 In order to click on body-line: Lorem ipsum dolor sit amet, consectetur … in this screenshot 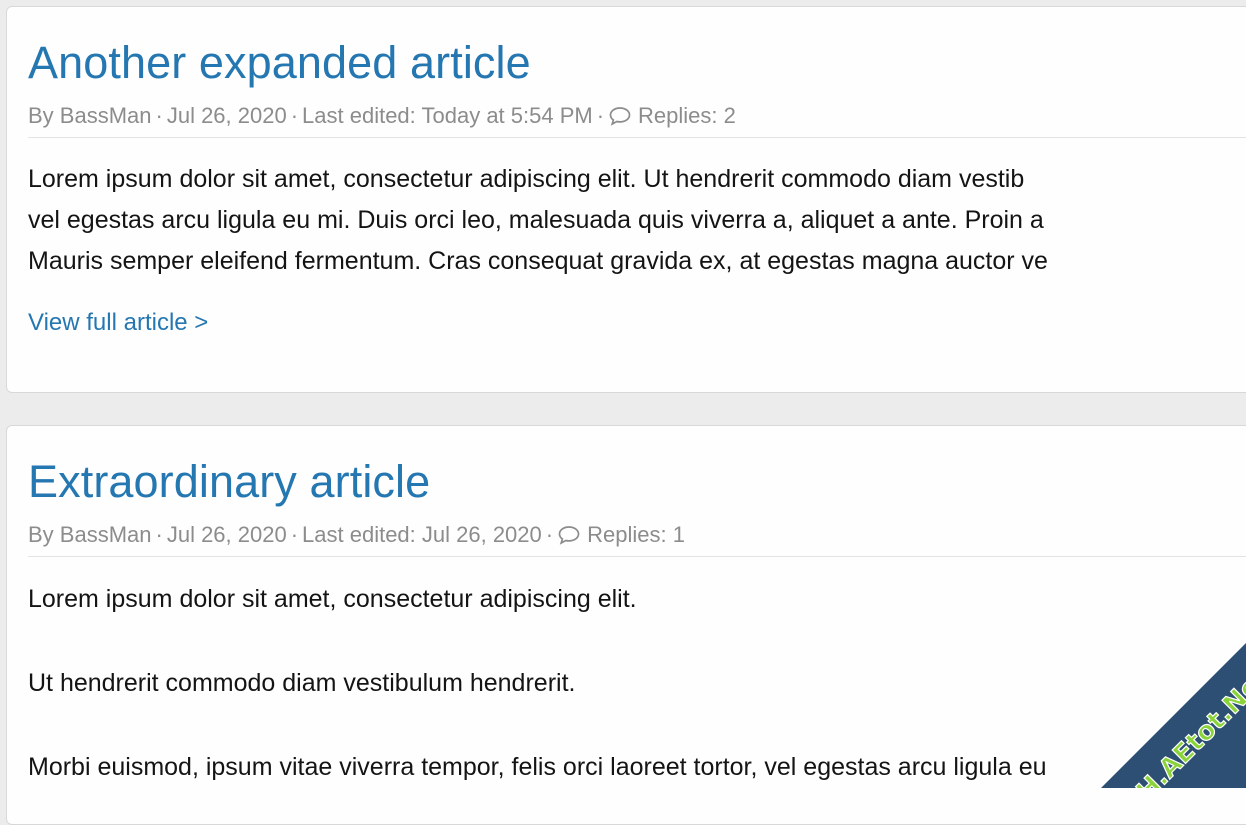, I will do `click(637, 179)`.